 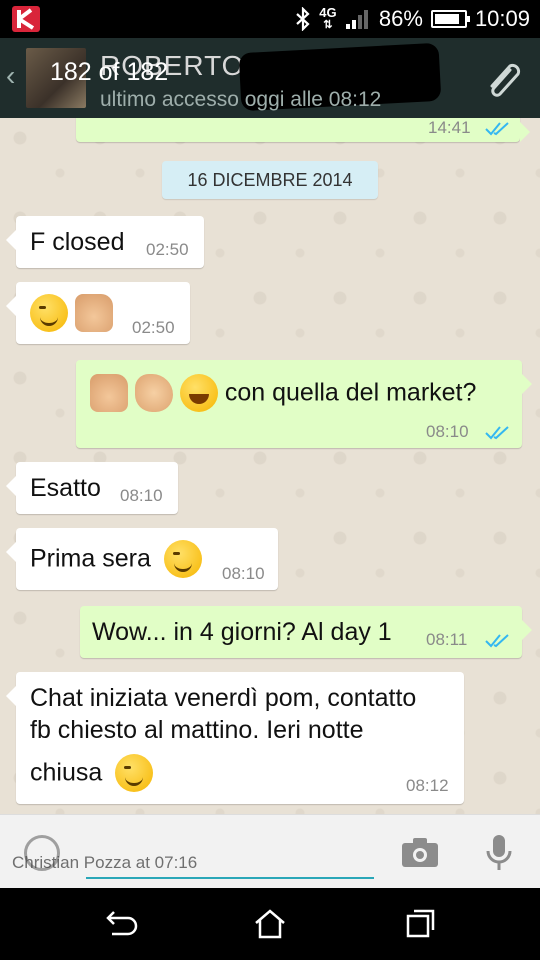 I want to click on last-seen-status: ultimo accesso oggi alle 08:12, so click(x=241, y=99).